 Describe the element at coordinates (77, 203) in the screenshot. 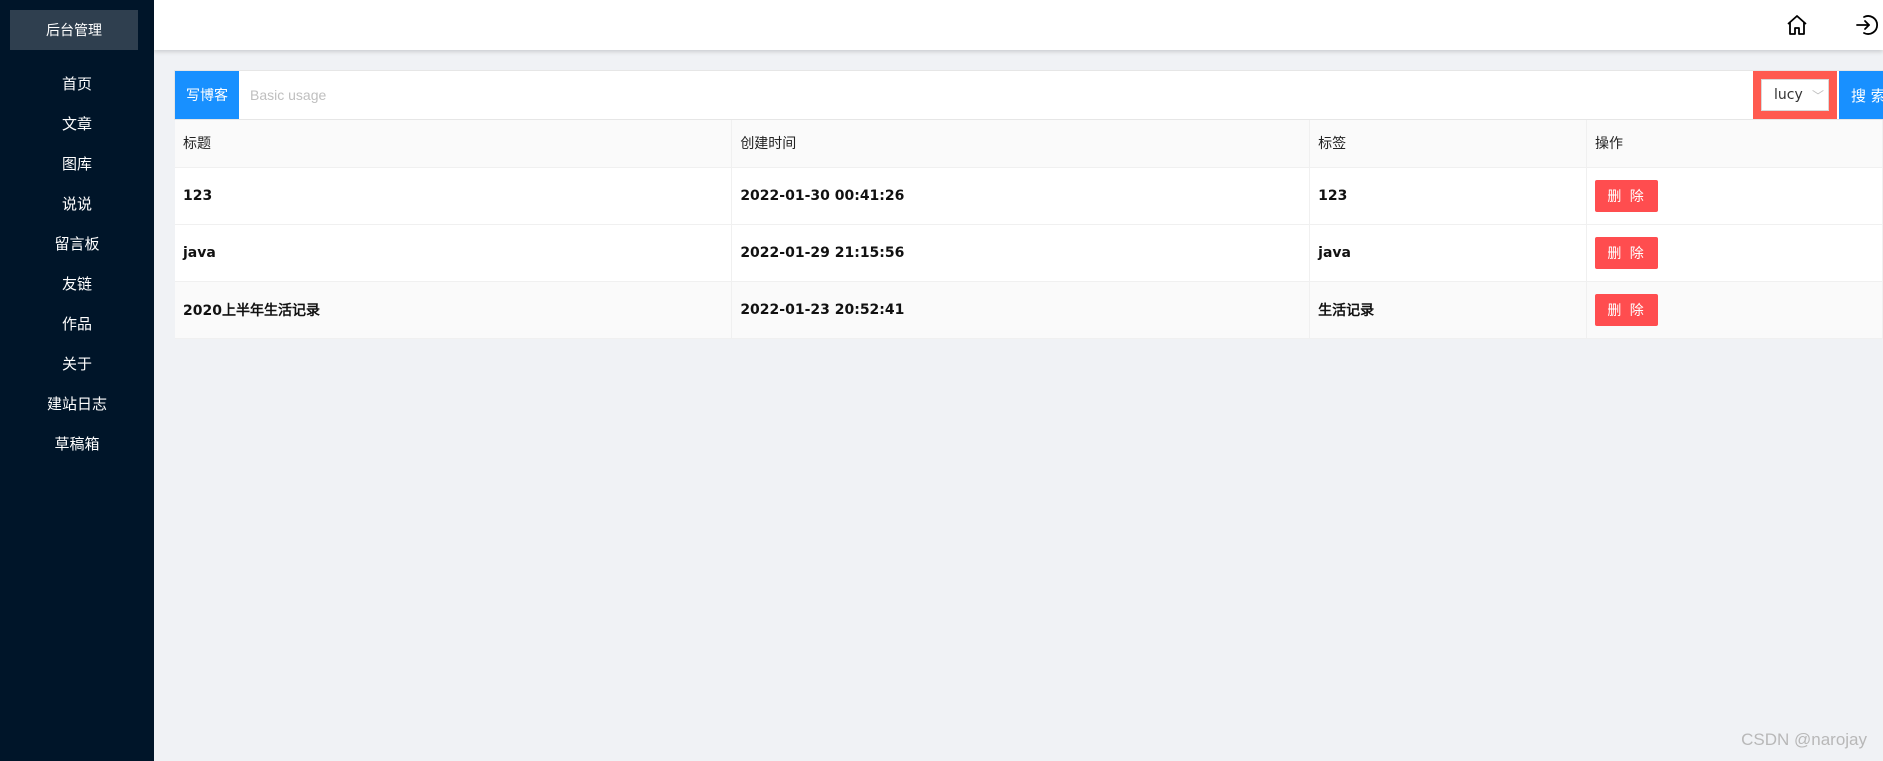

I see `sidebar-item-posts: 说说` at that location.